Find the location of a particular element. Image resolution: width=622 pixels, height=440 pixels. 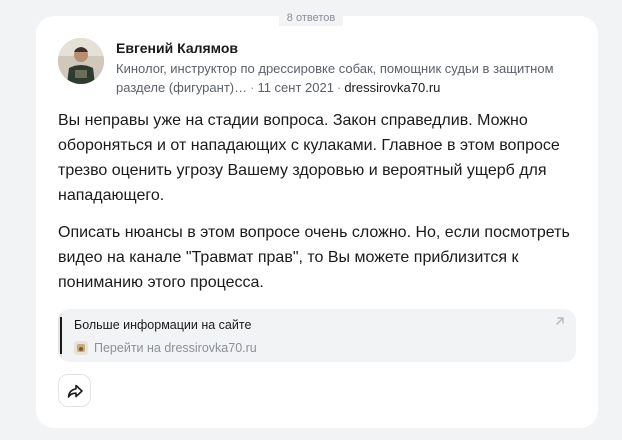

avatar-photo is located at coordinates (81, 61).